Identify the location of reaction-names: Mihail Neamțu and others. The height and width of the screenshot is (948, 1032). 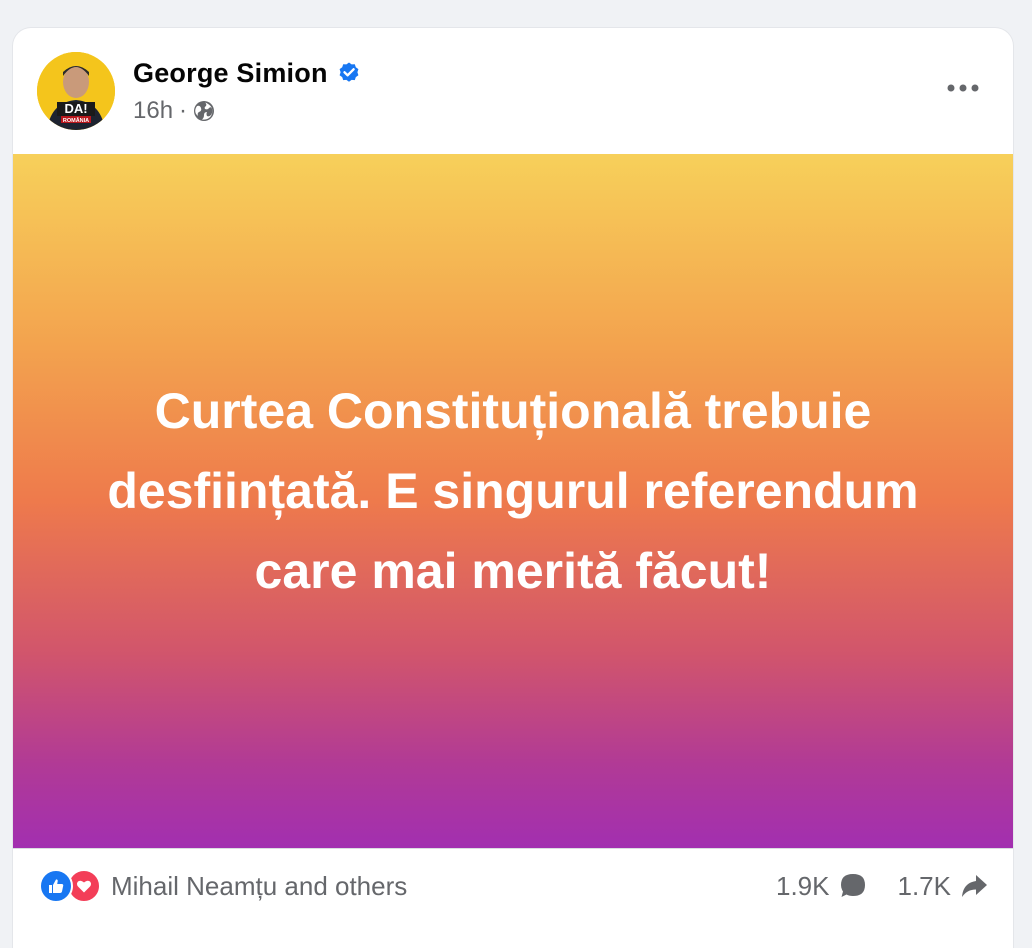
(259, 885).